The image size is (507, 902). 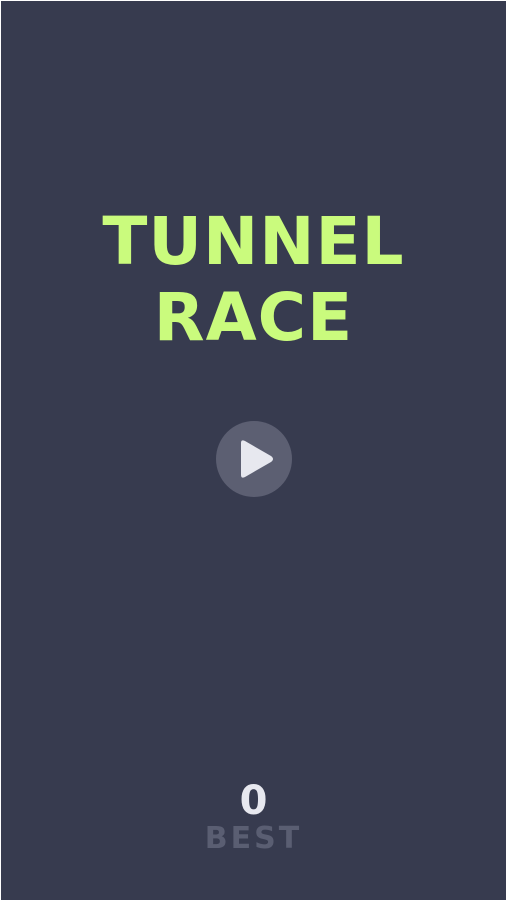 What do you see at coordinates (253, 838) in the screenshot?
I see `best-score-label: BEST` at bounding box center [253, 838].